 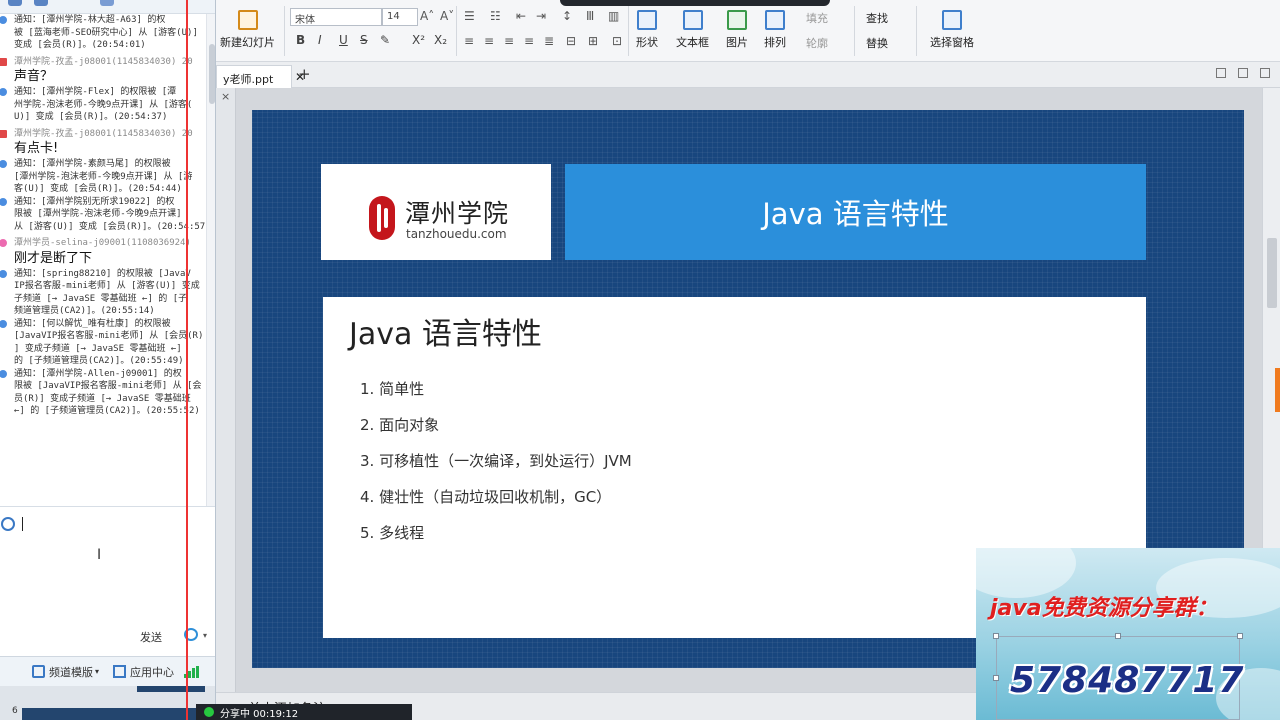 I want to click on indent-increase-icon: ⇥, so click(x=541, y=16).